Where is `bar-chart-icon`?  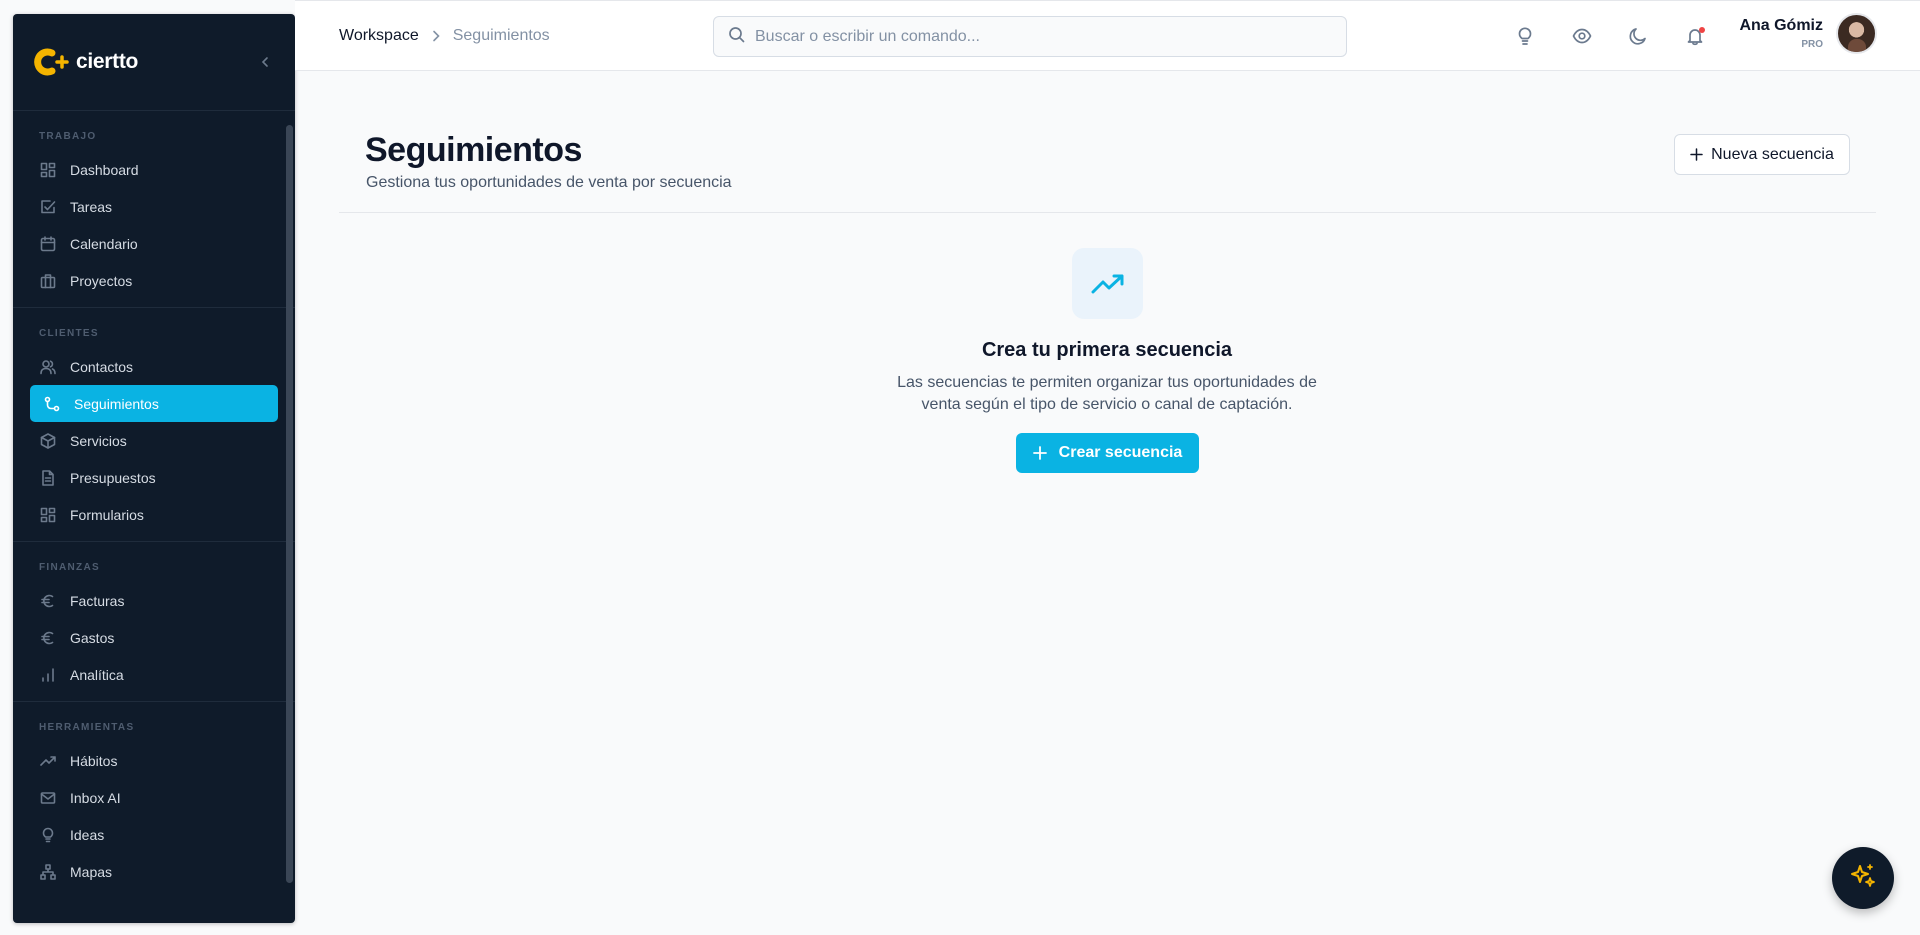
bar-chart-icon is located at coordinates (47, 674).